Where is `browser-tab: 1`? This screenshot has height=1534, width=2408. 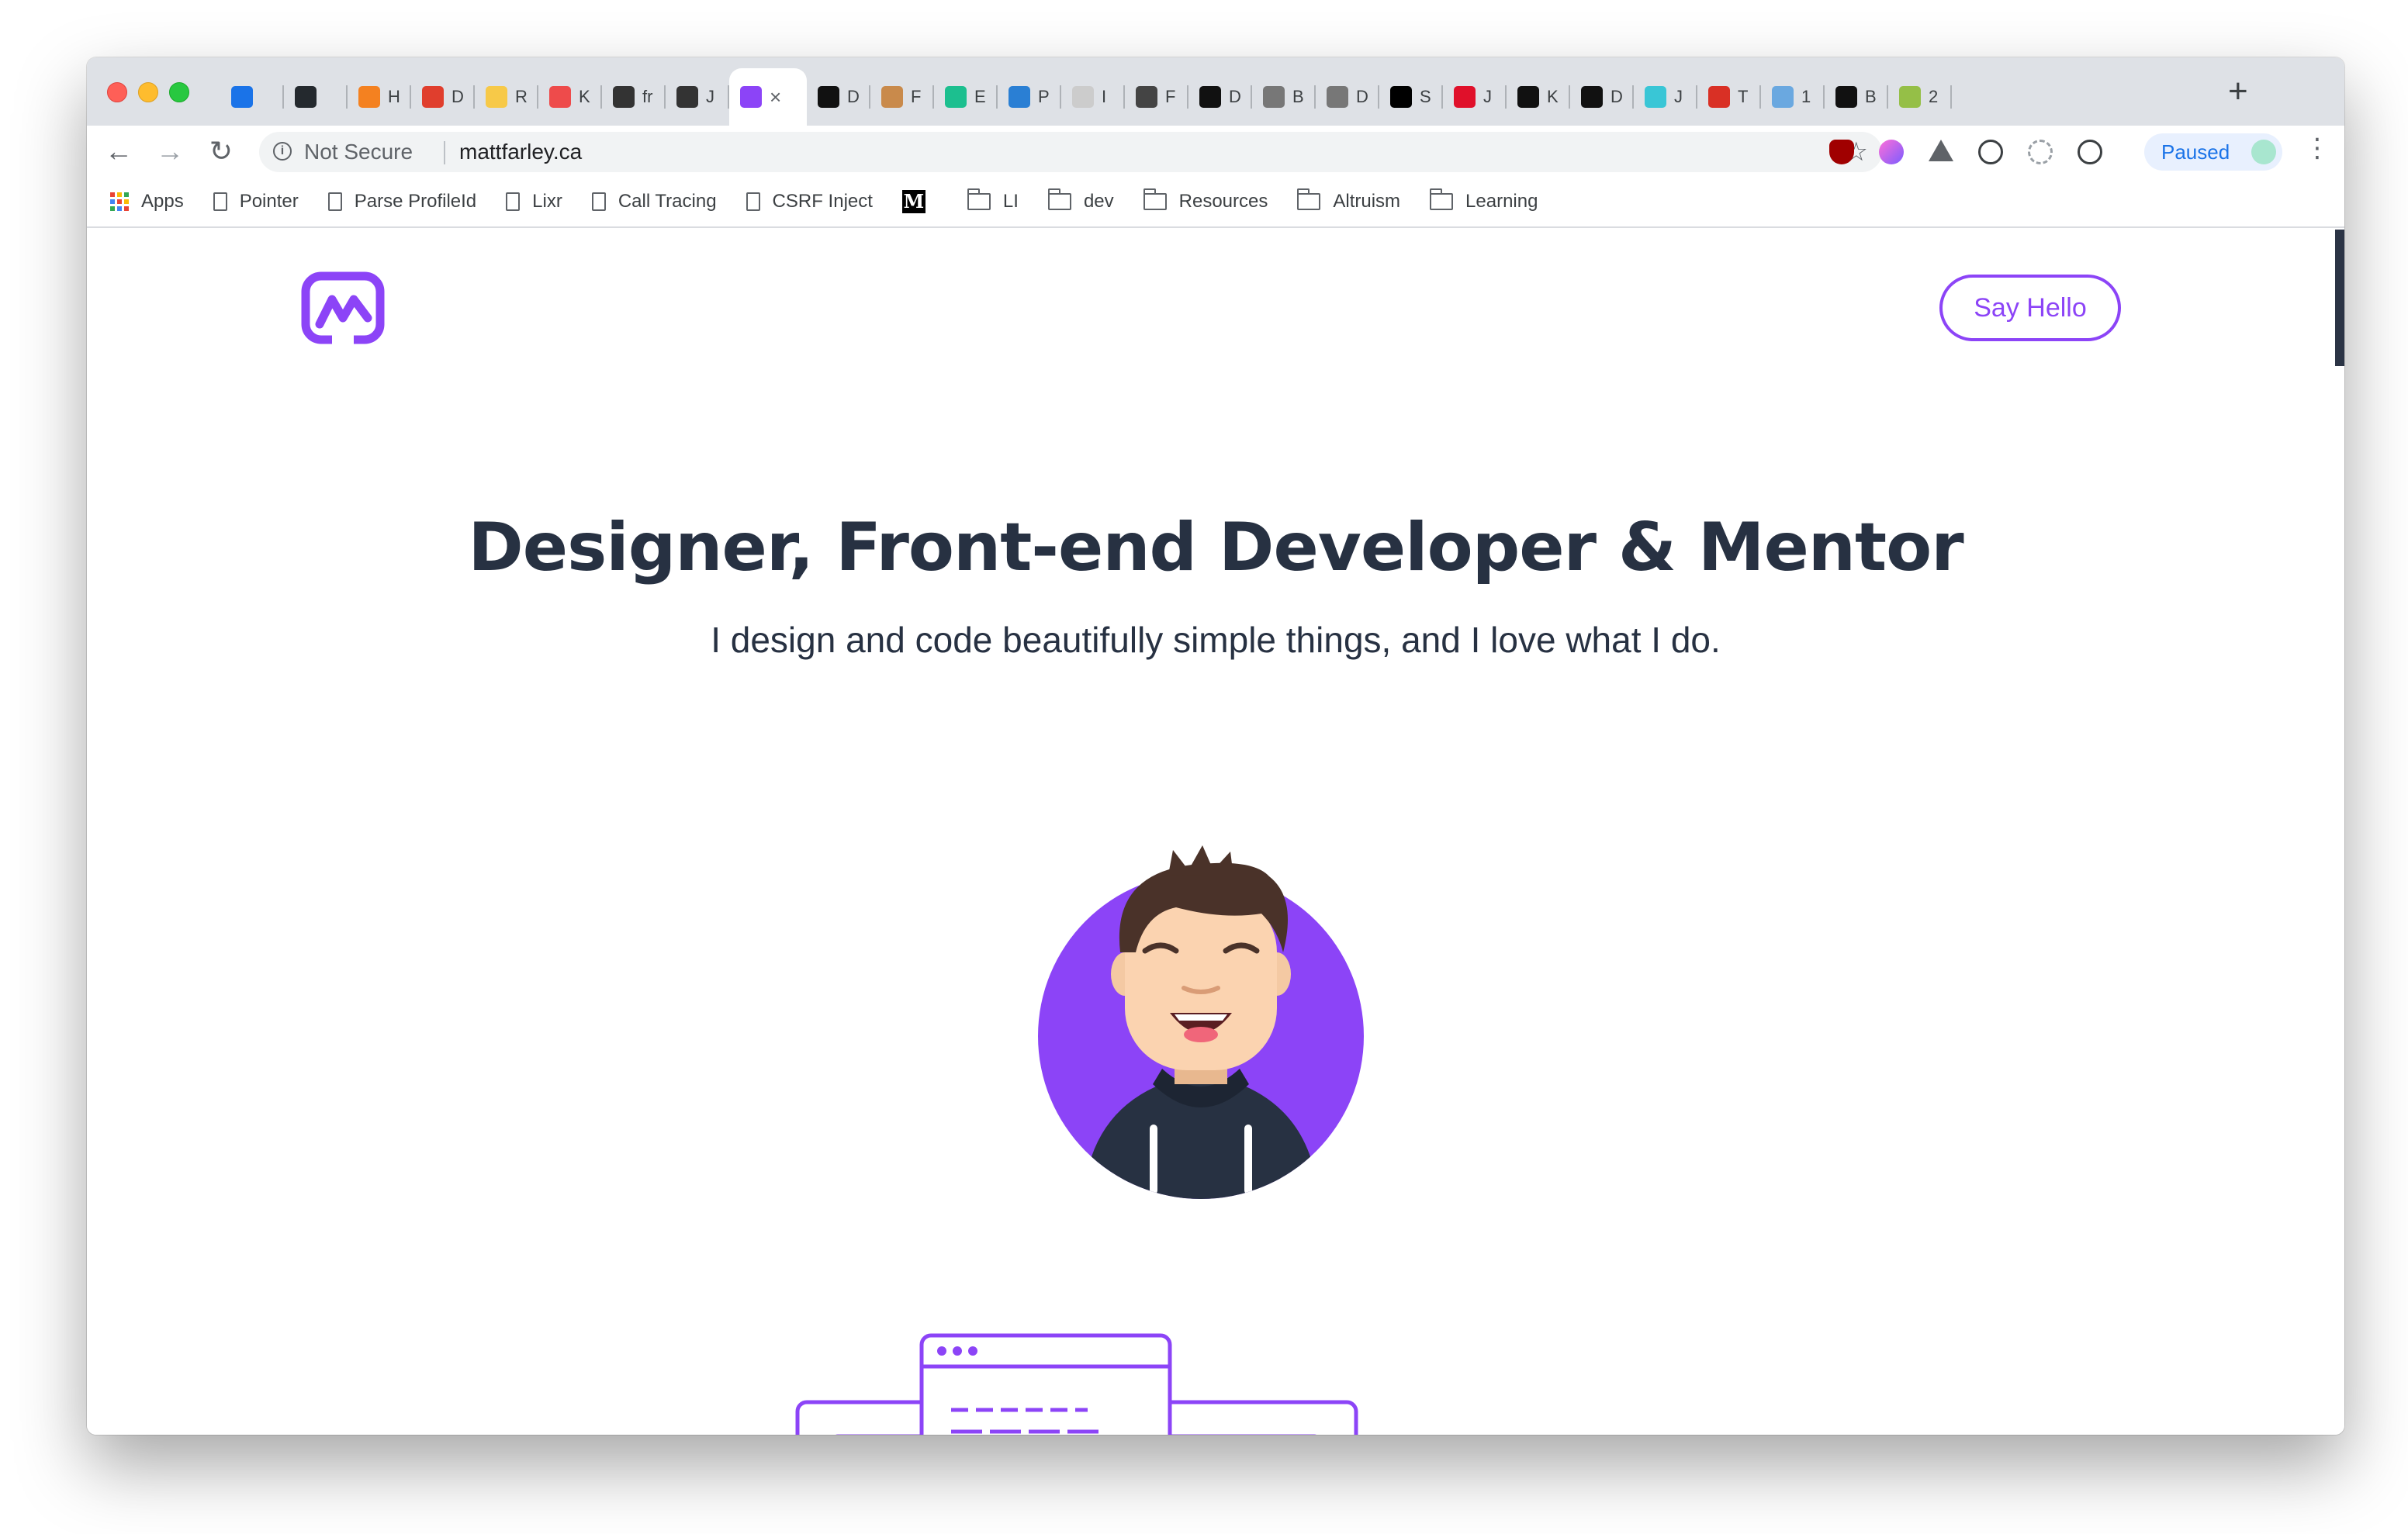 browser-tab: 1 is located at coordinates (1793, 97).